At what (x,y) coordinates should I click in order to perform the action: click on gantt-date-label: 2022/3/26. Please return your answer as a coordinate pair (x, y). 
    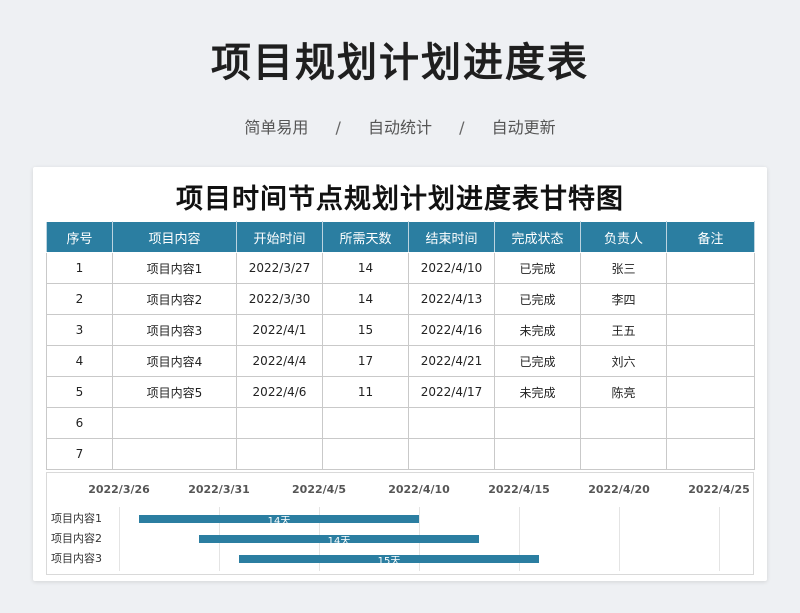
    Looking at the image, I should click on (119, 489).